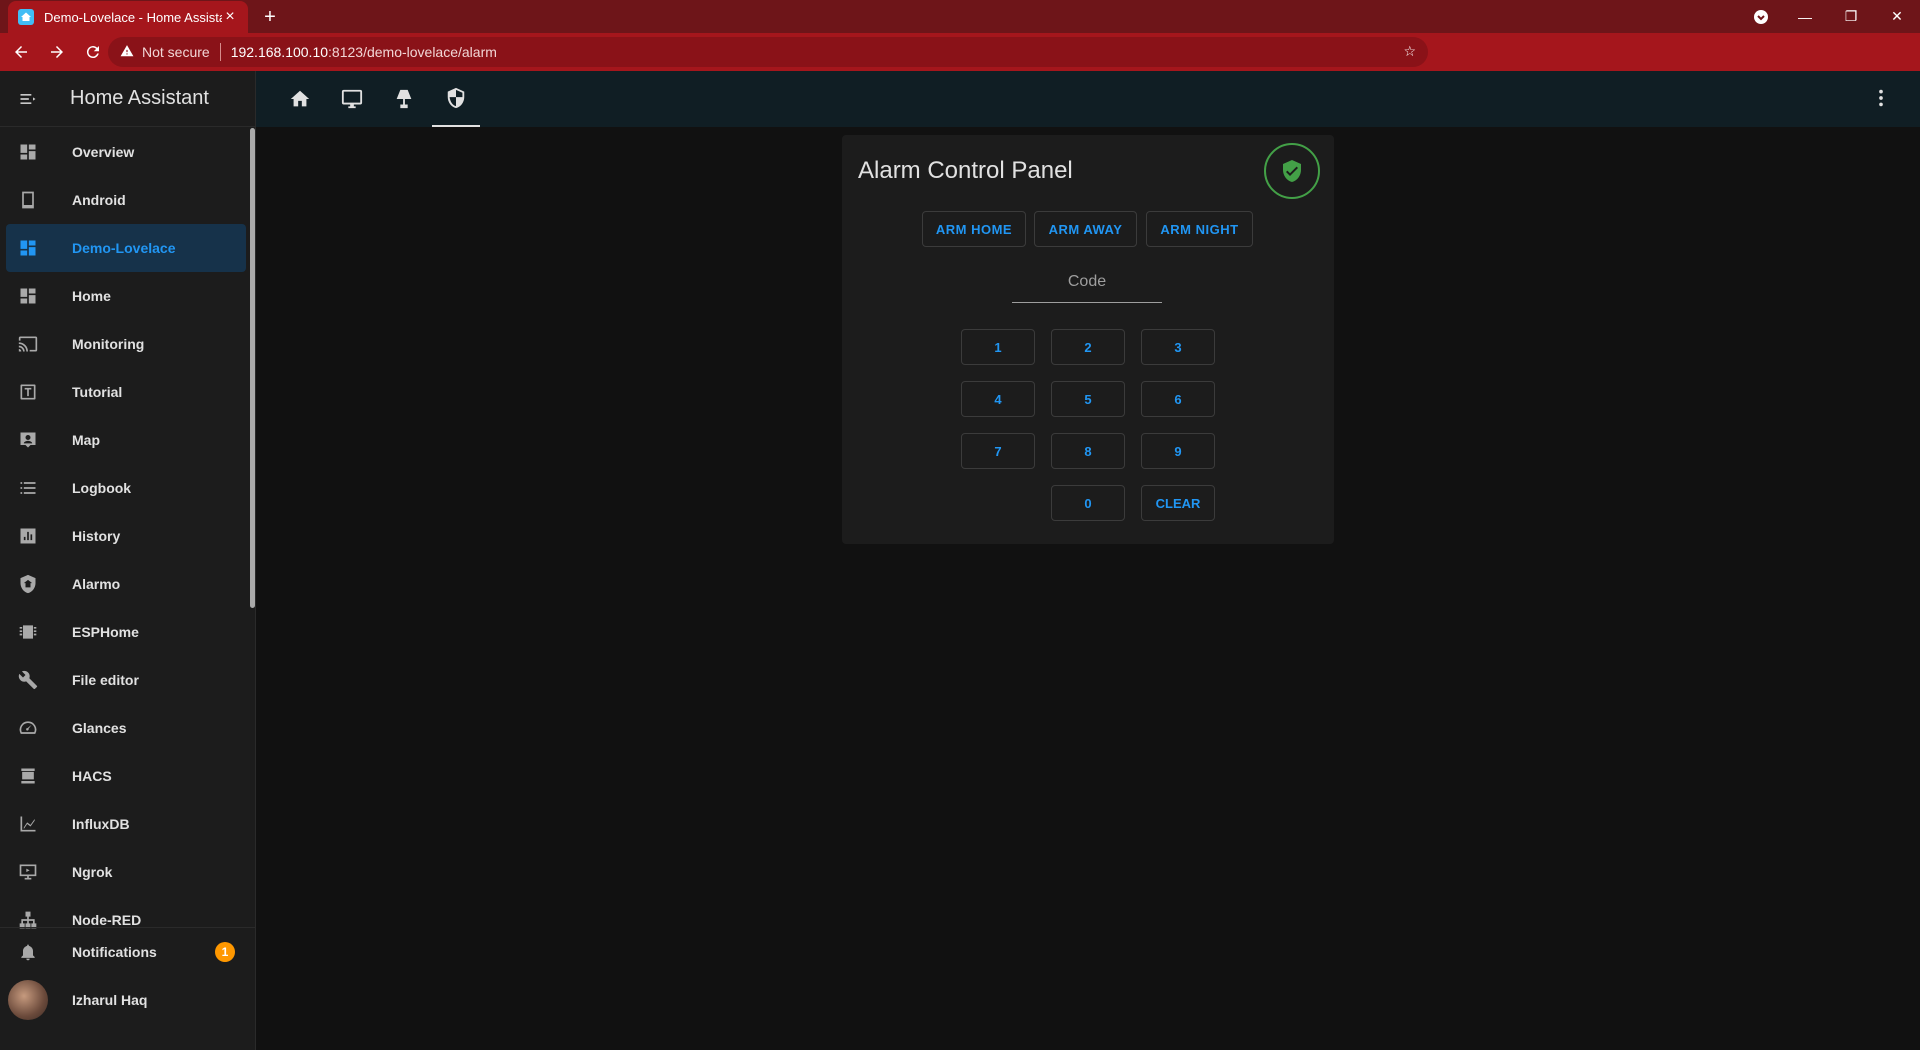 This screenshot has width=1920, height=1050. I want to click on list-icon, so click(28, 488).